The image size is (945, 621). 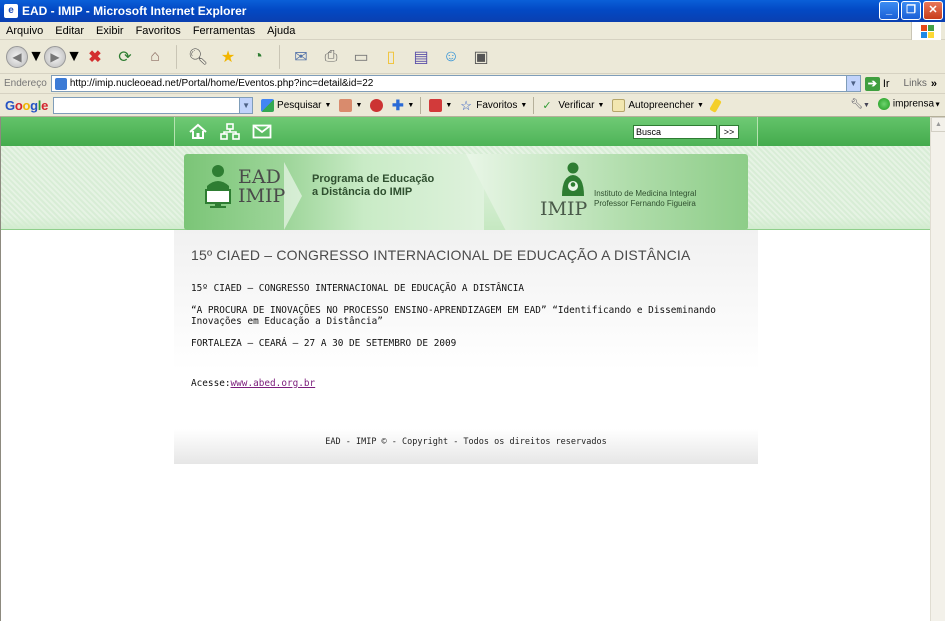 What do you see at coordinates (937, 369) in the screenshot?
I see `vertical-scrollbar: ▲` at bounding box center [937, 369].